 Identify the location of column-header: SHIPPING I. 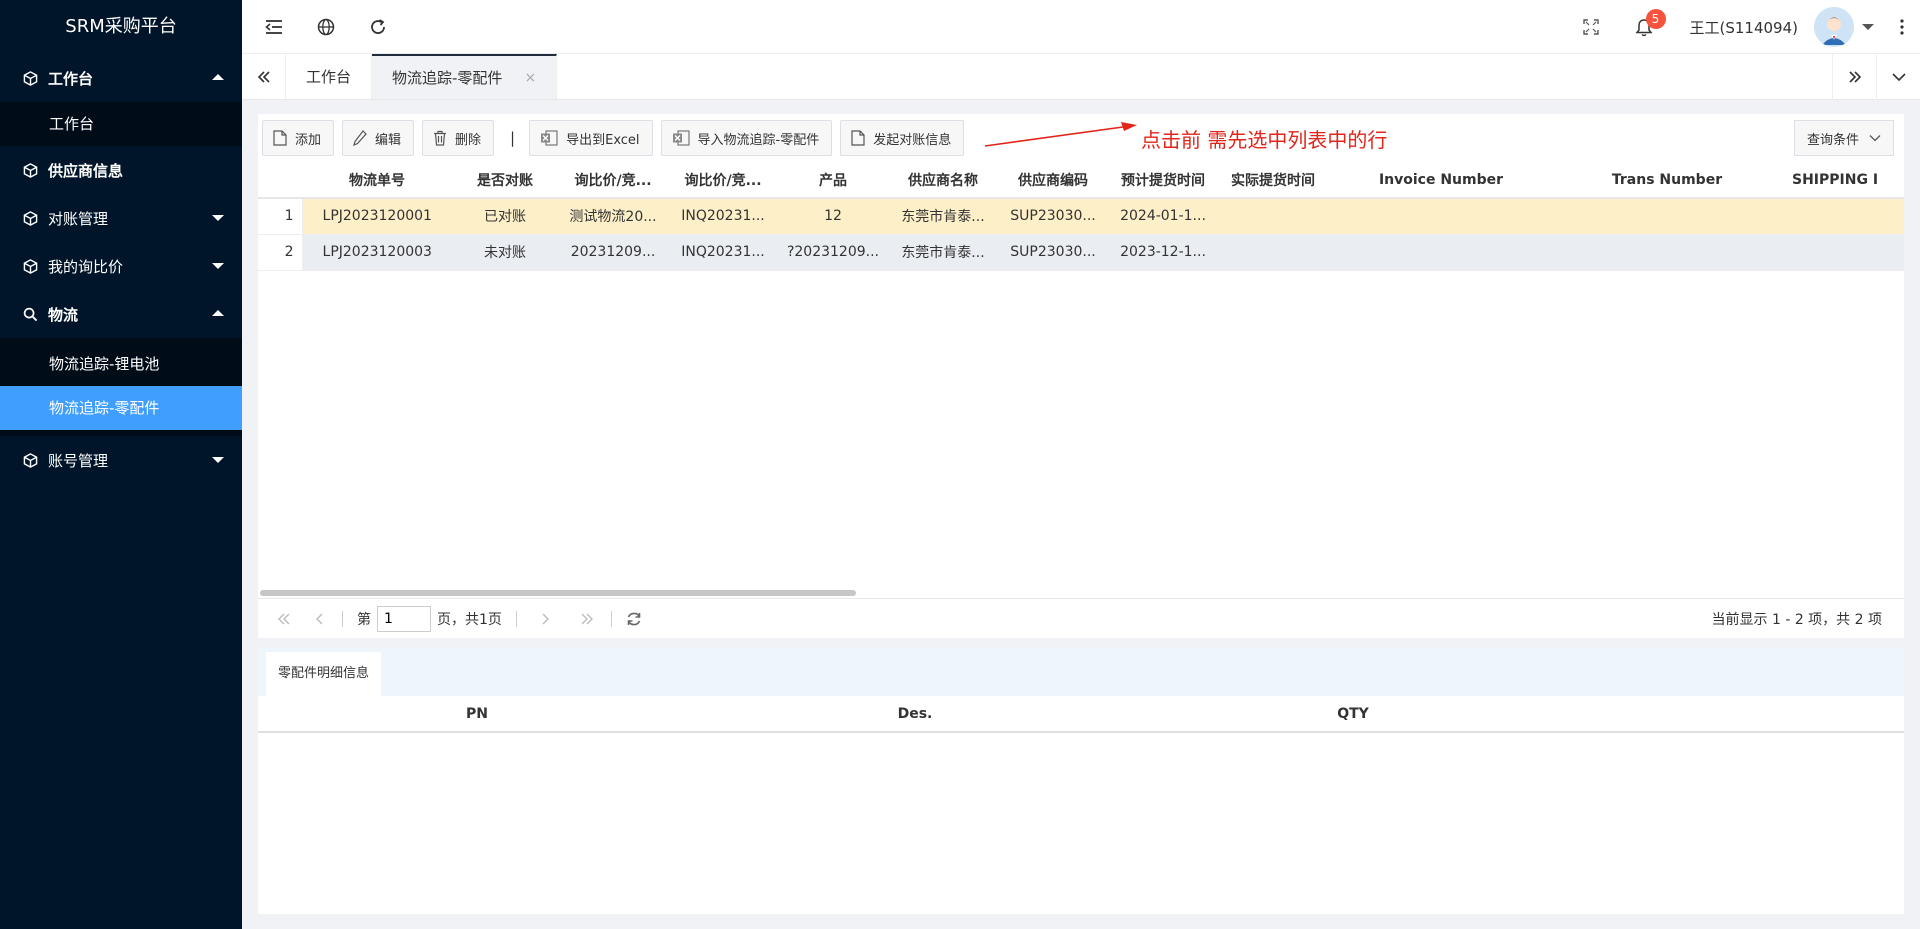
(1842, 180).